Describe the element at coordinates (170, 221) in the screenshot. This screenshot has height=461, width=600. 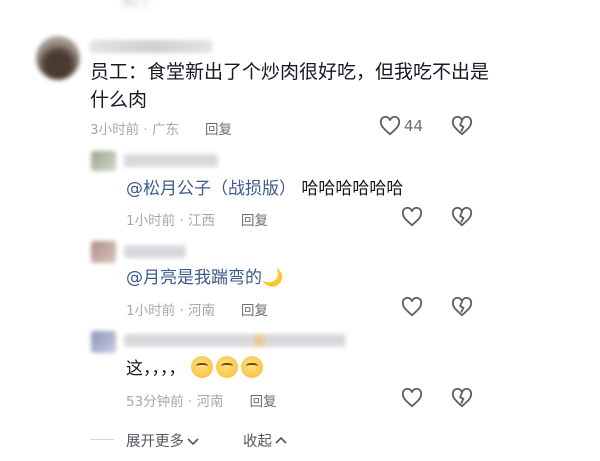
I see `reply-time: 1小时前 · 江西` at that location.